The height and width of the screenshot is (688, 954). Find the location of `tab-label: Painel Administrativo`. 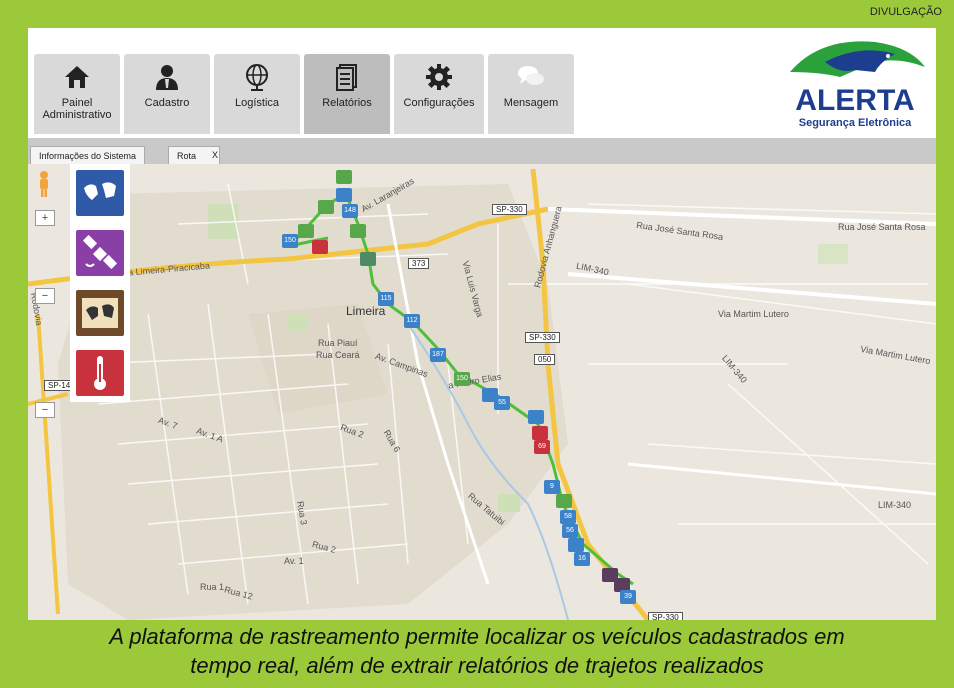

tab-label: Painel Administrativo is located at coordinates (77, 109).